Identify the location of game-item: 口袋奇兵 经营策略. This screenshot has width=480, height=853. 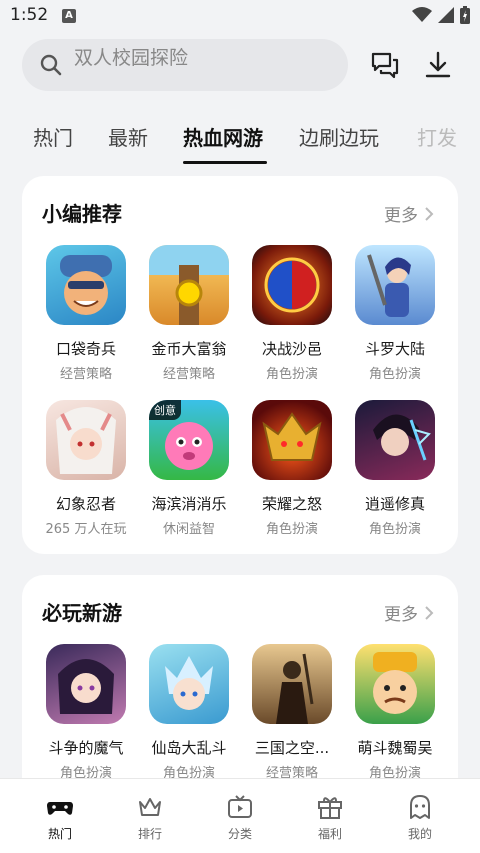
(86, 313).